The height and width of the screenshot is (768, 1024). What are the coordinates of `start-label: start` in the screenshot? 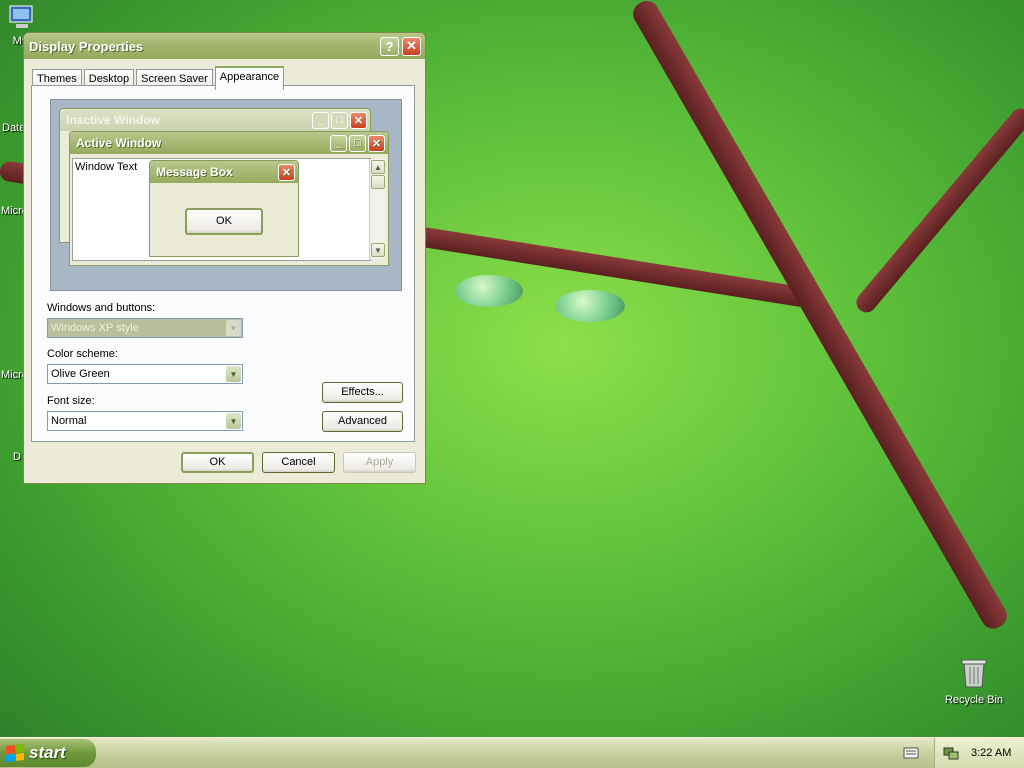 It's located at (47, 752).